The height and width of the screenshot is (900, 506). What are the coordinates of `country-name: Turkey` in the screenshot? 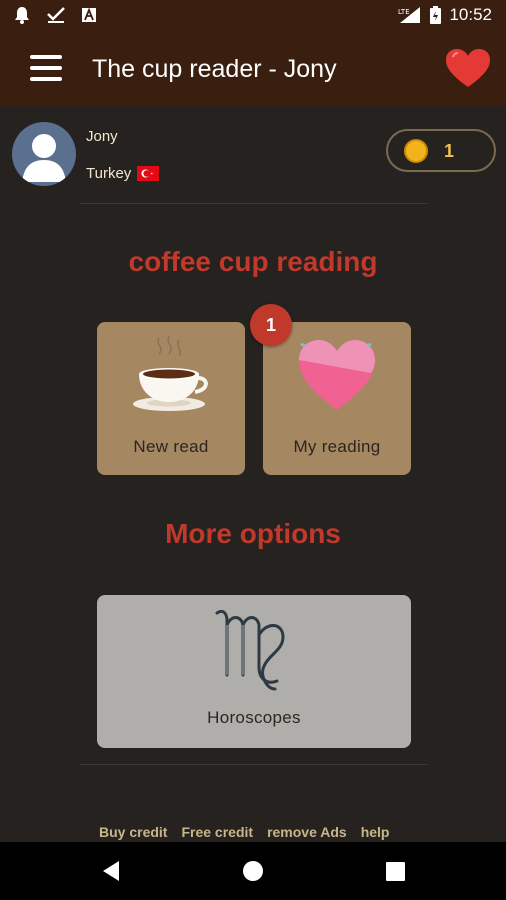 It's located at (109, 173).